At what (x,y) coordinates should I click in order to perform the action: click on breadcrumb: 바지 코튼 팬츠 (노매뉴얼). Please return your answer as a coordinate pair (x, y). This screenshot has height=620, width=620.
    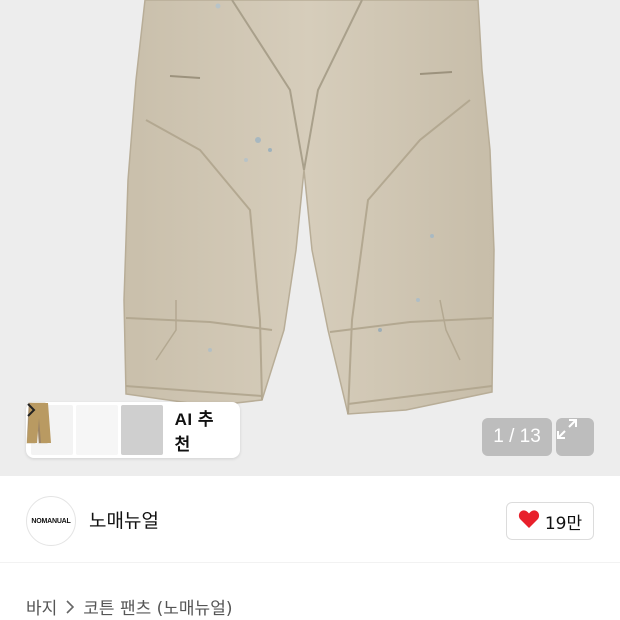
    Looking at the image, I should click on (129, 606).